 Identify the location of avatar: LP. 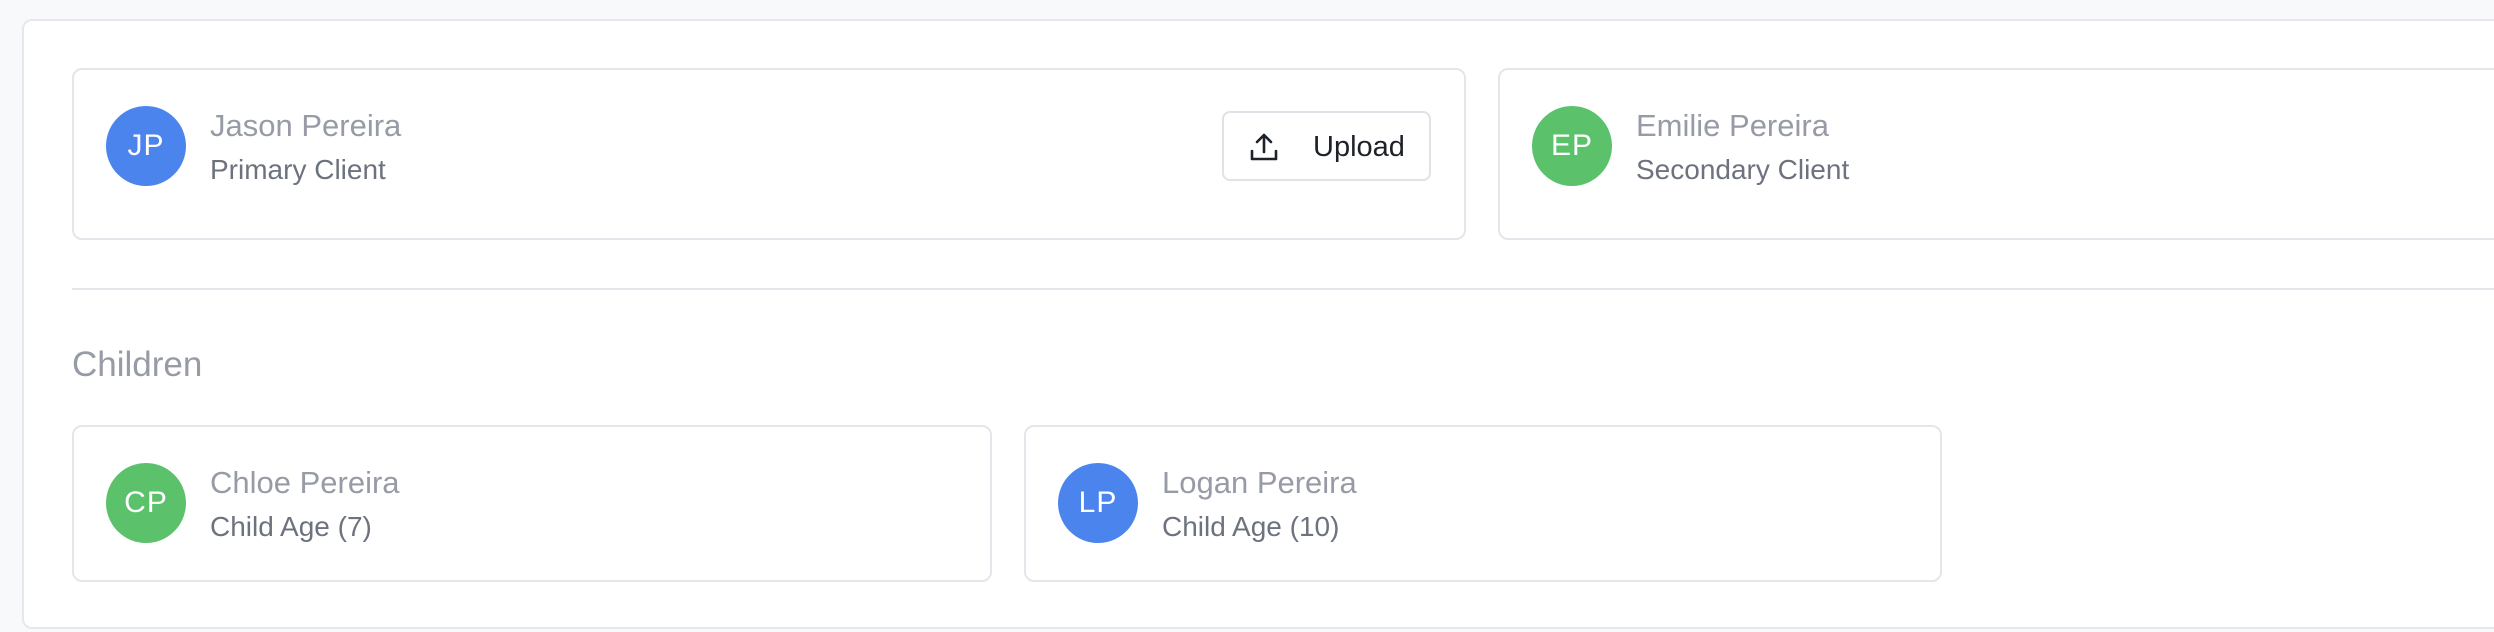
(1098, 503).